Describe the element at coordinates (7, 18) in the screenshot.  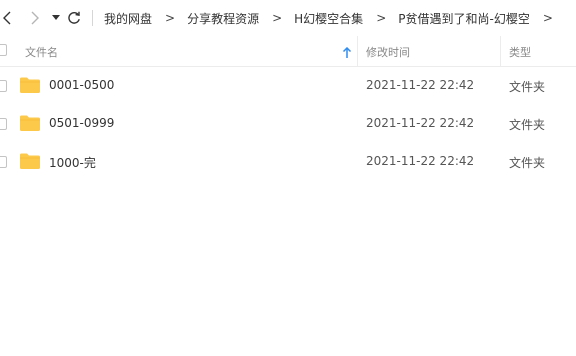
I see `chevron-left-icon` at that location.